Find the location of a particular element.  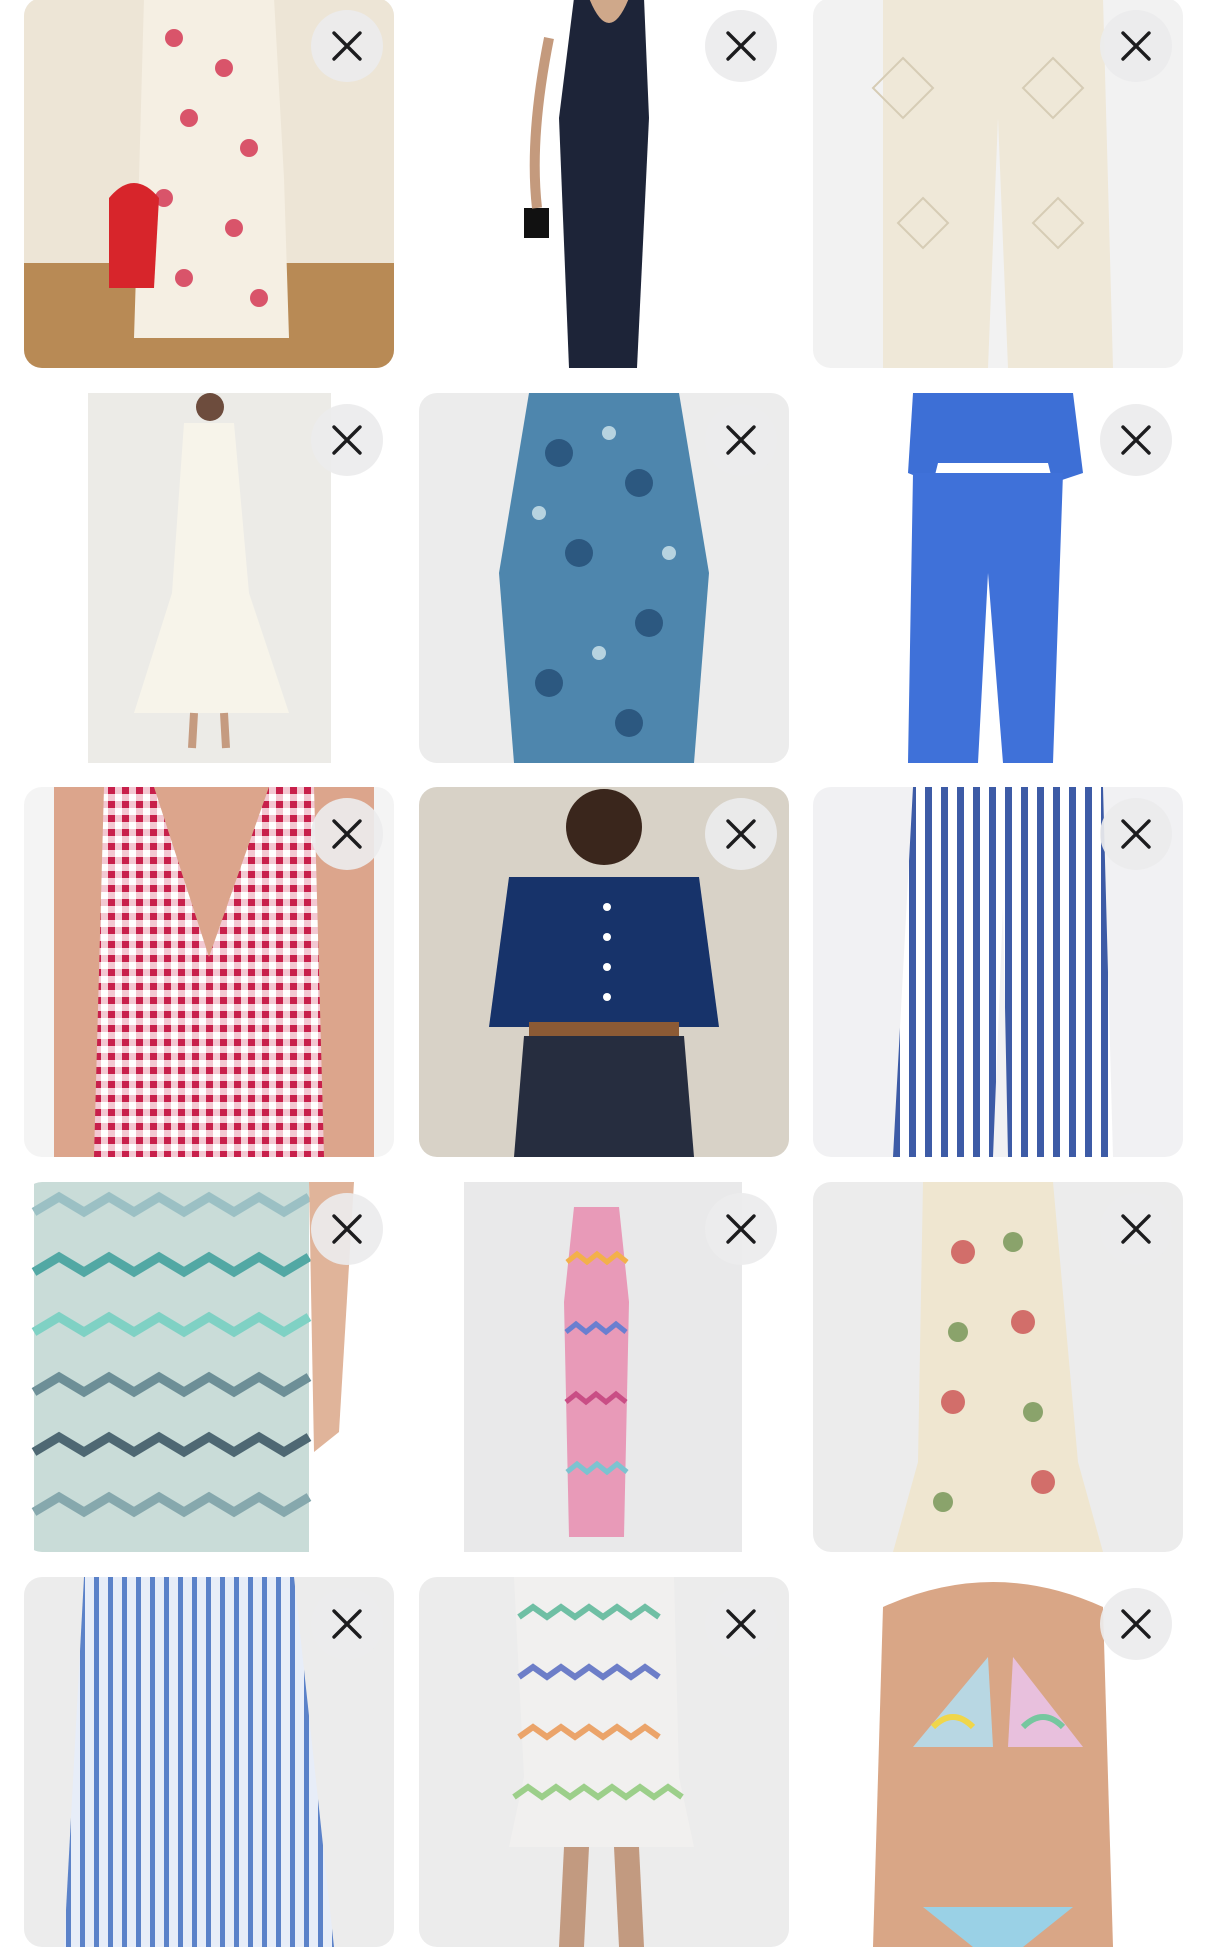

remove-button-floral-jumpsuit is located at coordinates (347, 46).